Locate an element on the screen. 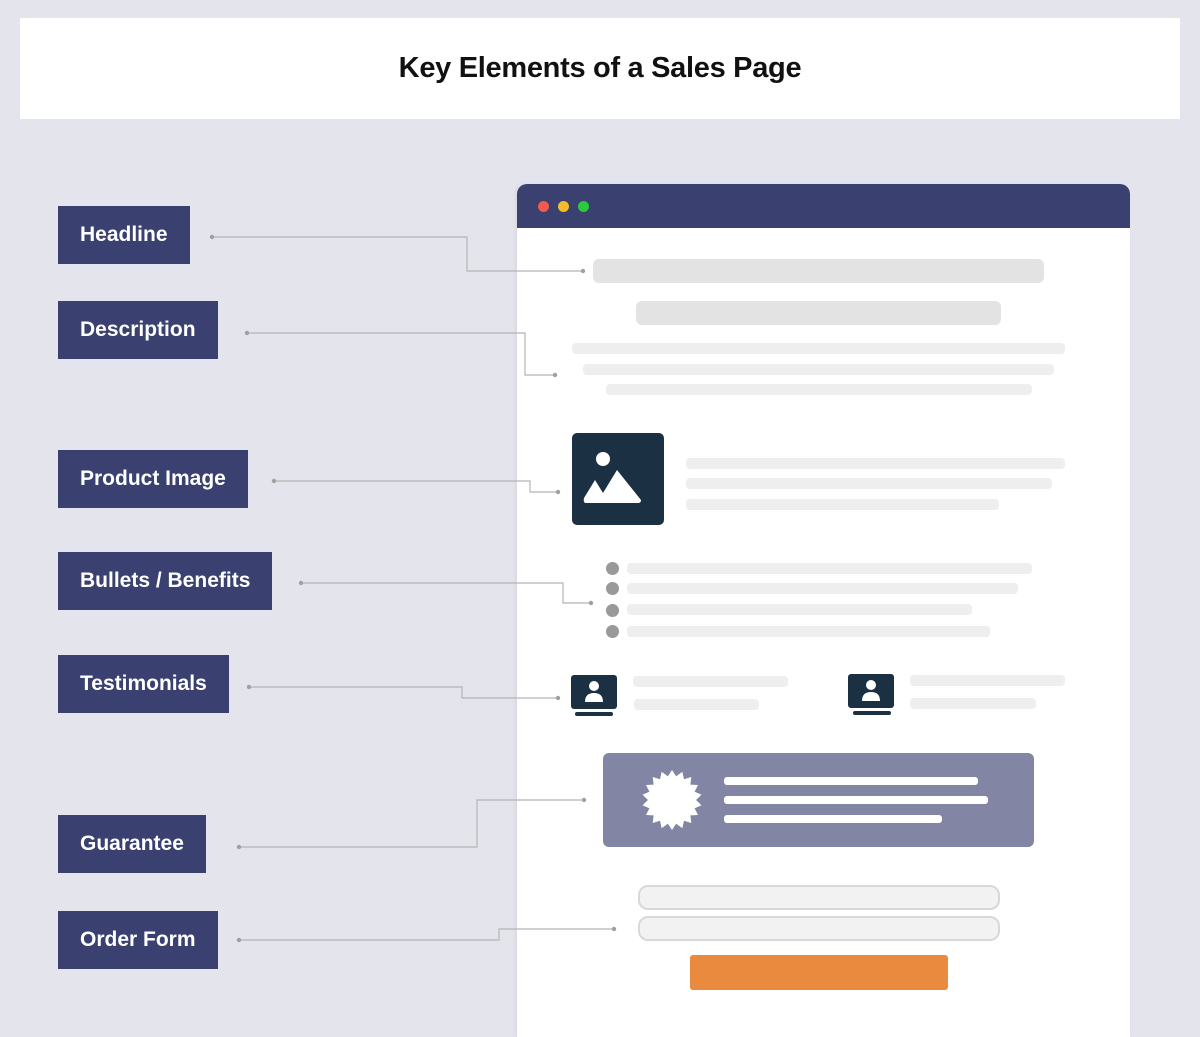 The width and height of the screenshot is (1200, 1037). label-order-form: Order Form is located at coordinates (138, 940).